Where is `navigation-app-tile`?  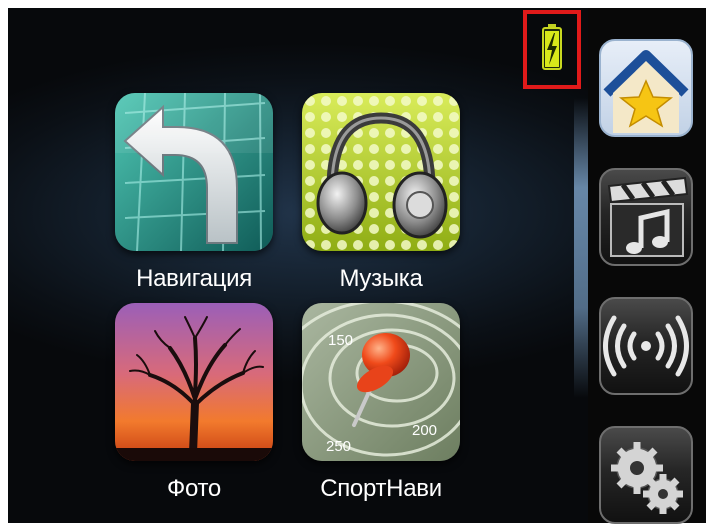
navigation-app-tile is located at coordinates (194, 172).